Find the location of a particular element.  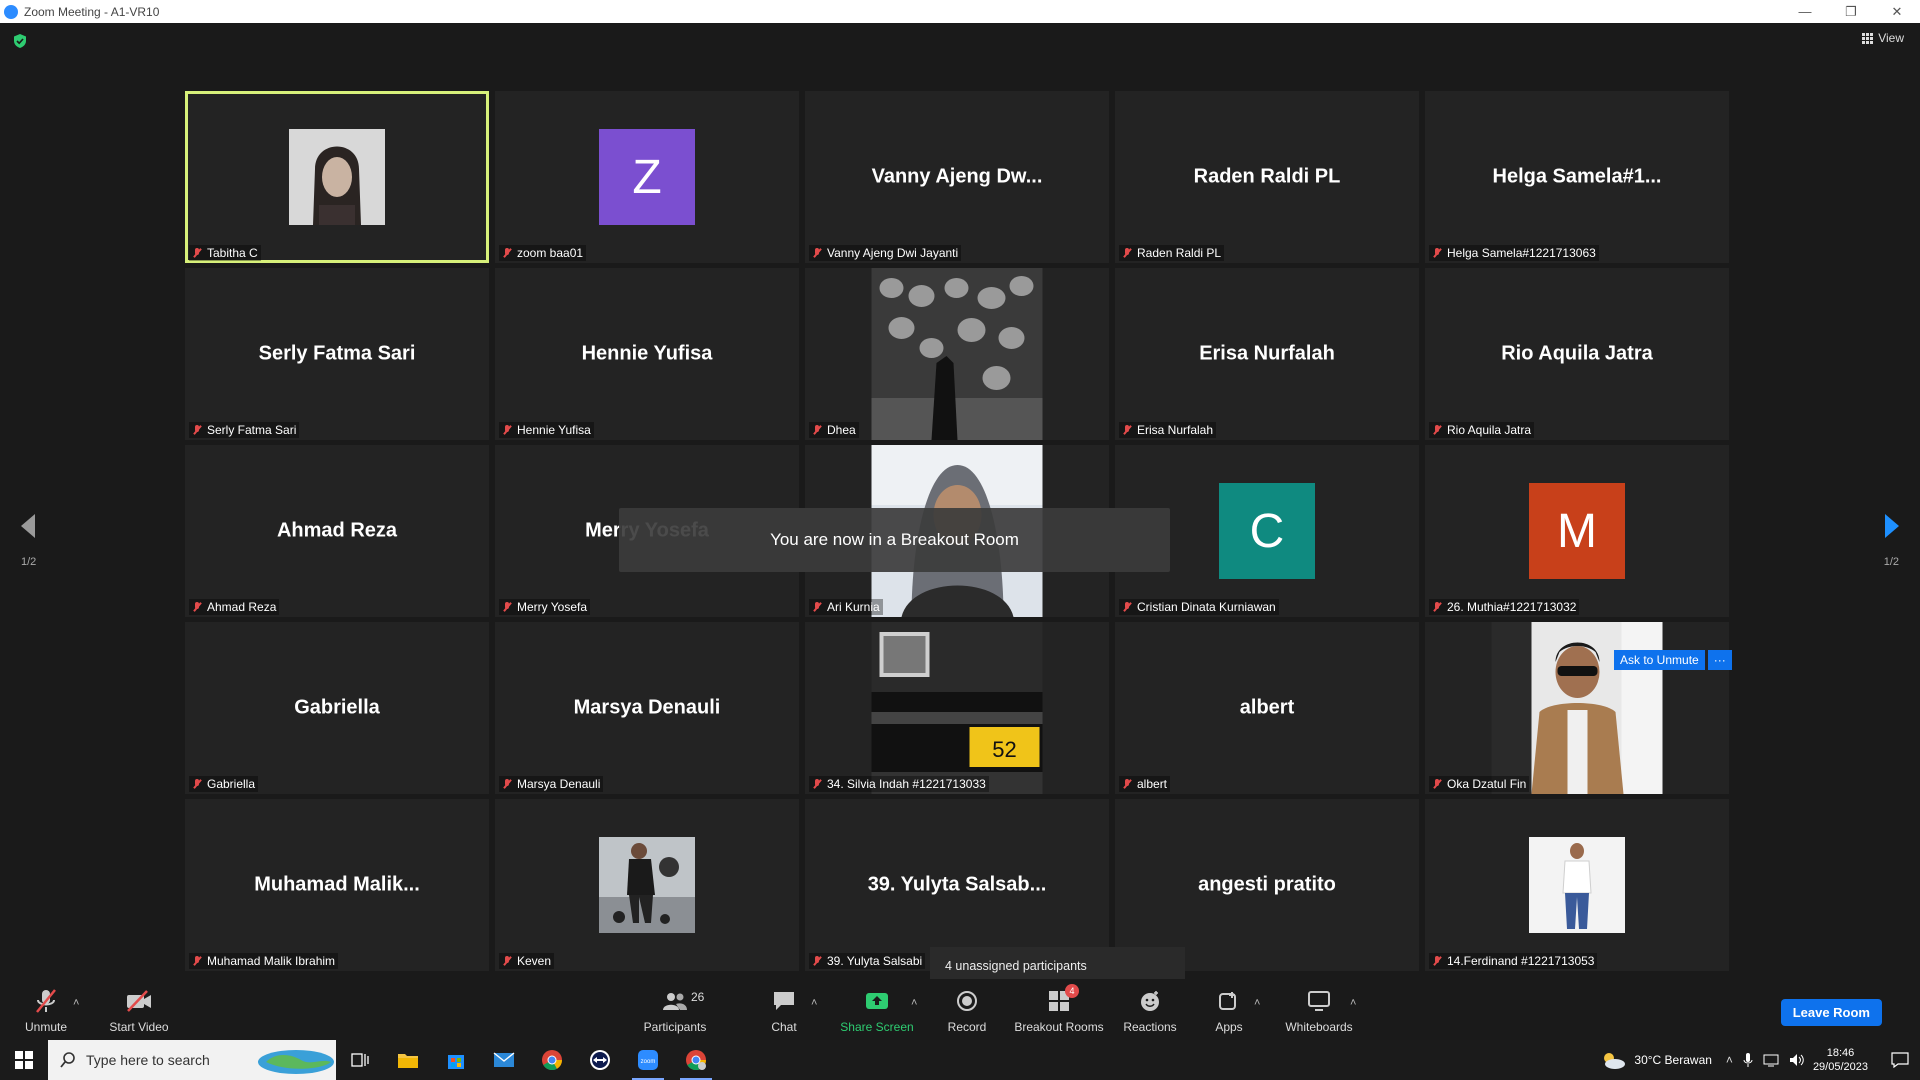

store-icon is located at coordinates (456, 1062).